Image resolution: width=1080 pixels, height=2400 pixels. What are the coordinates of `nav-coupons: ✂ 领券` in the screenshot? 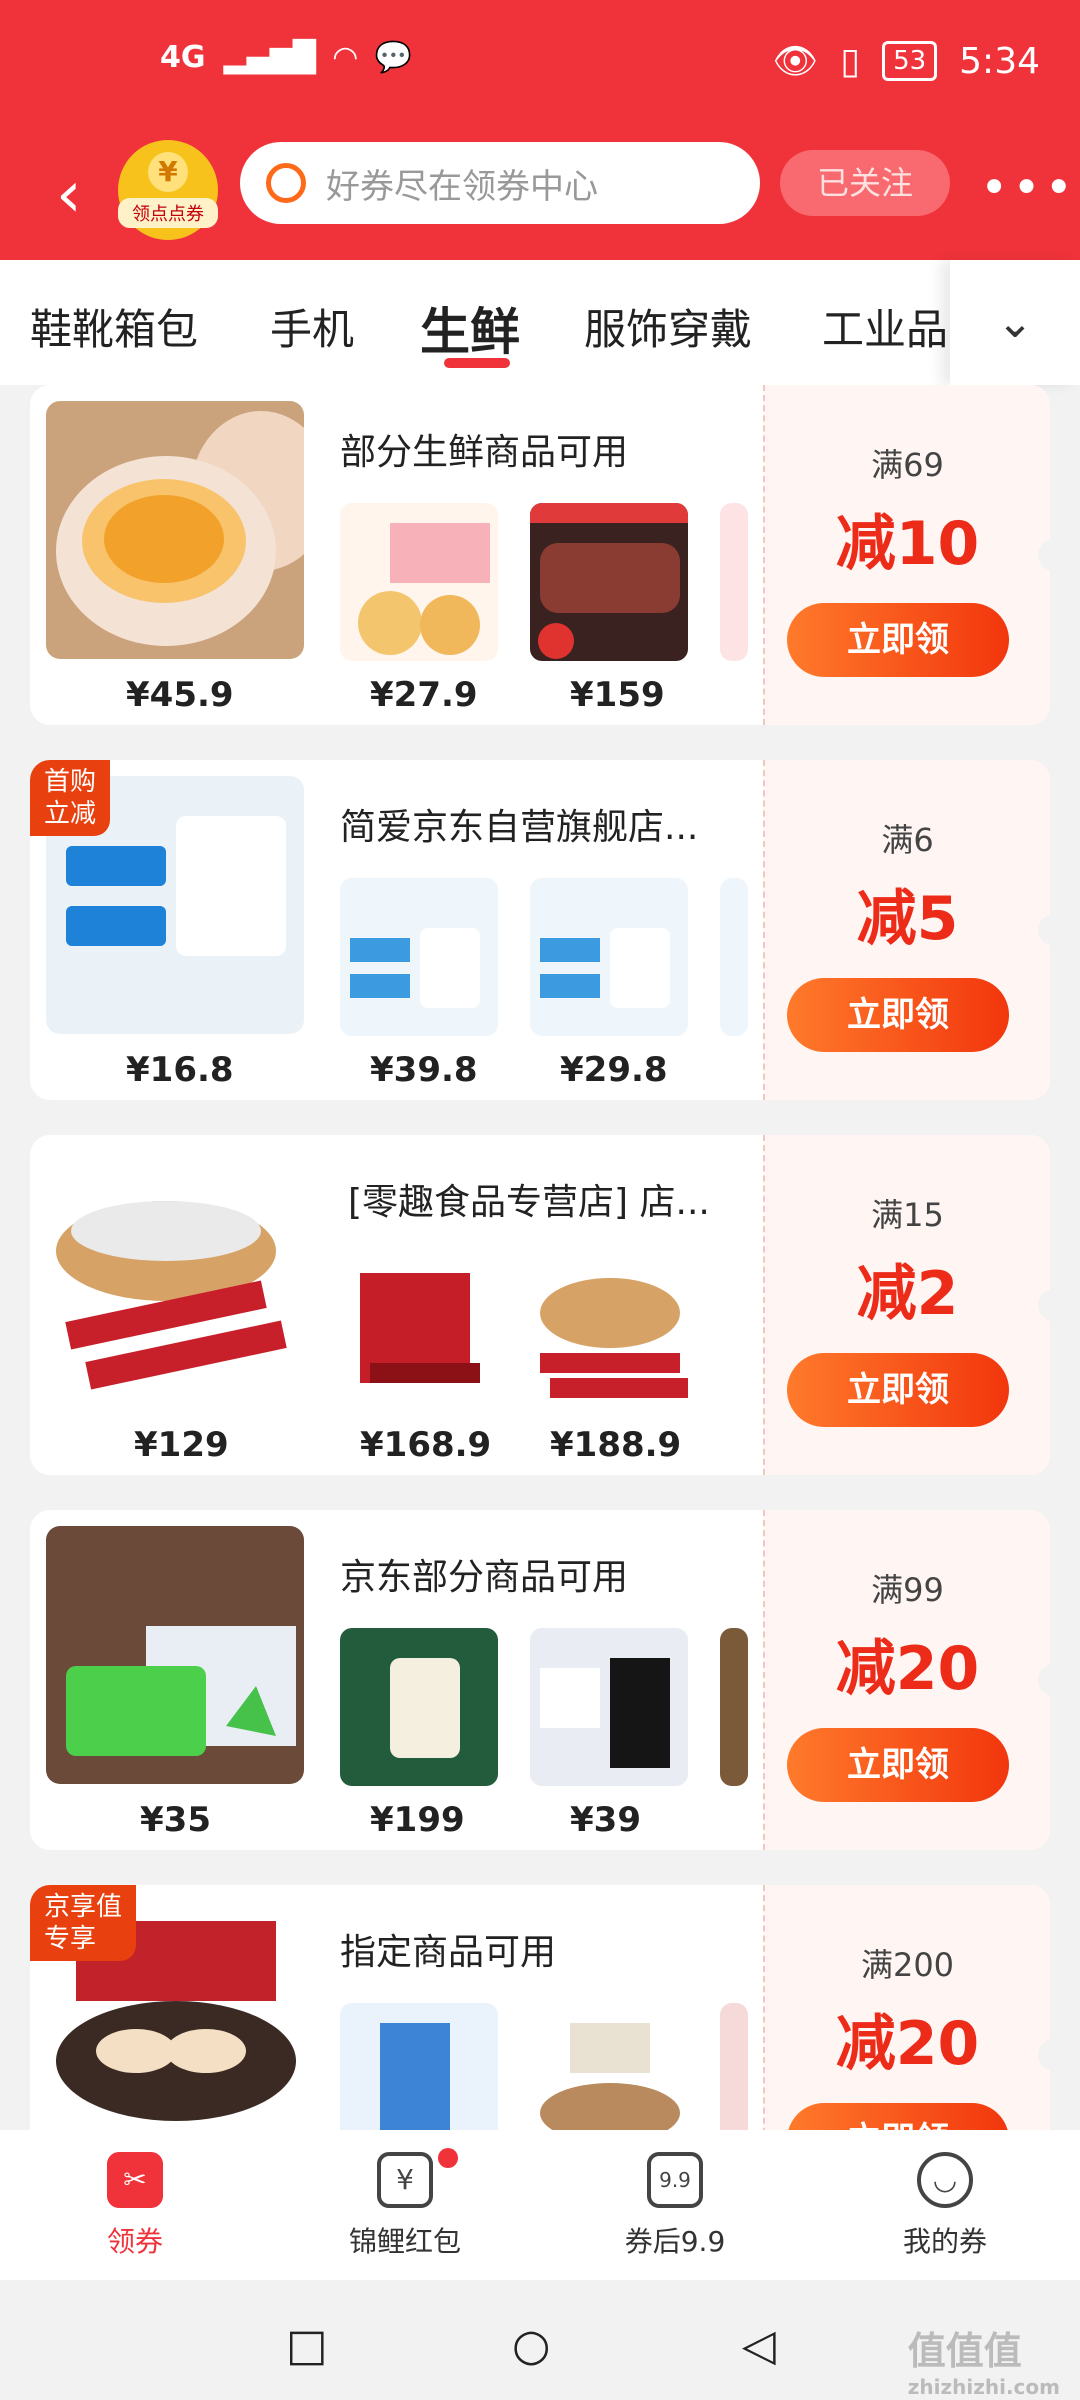 It's located at (135, 2205).